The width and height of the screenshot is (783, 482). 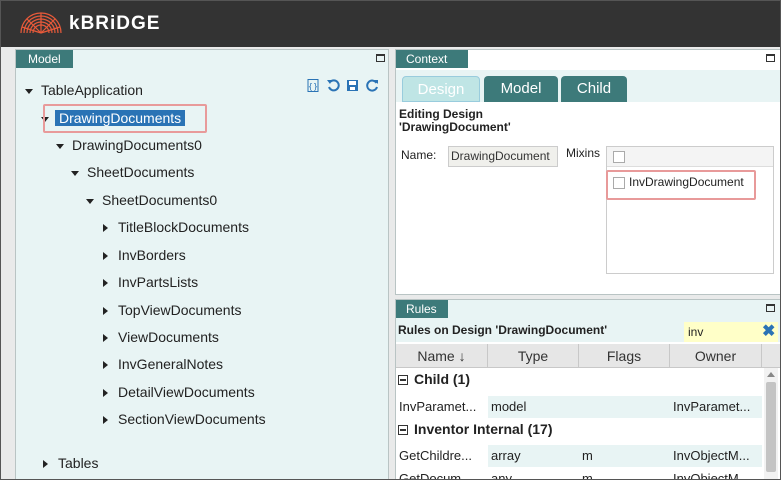 I want to click on tree-item-invgeneralnotes: InvGeneralNotes, so click(x=163, y=364).